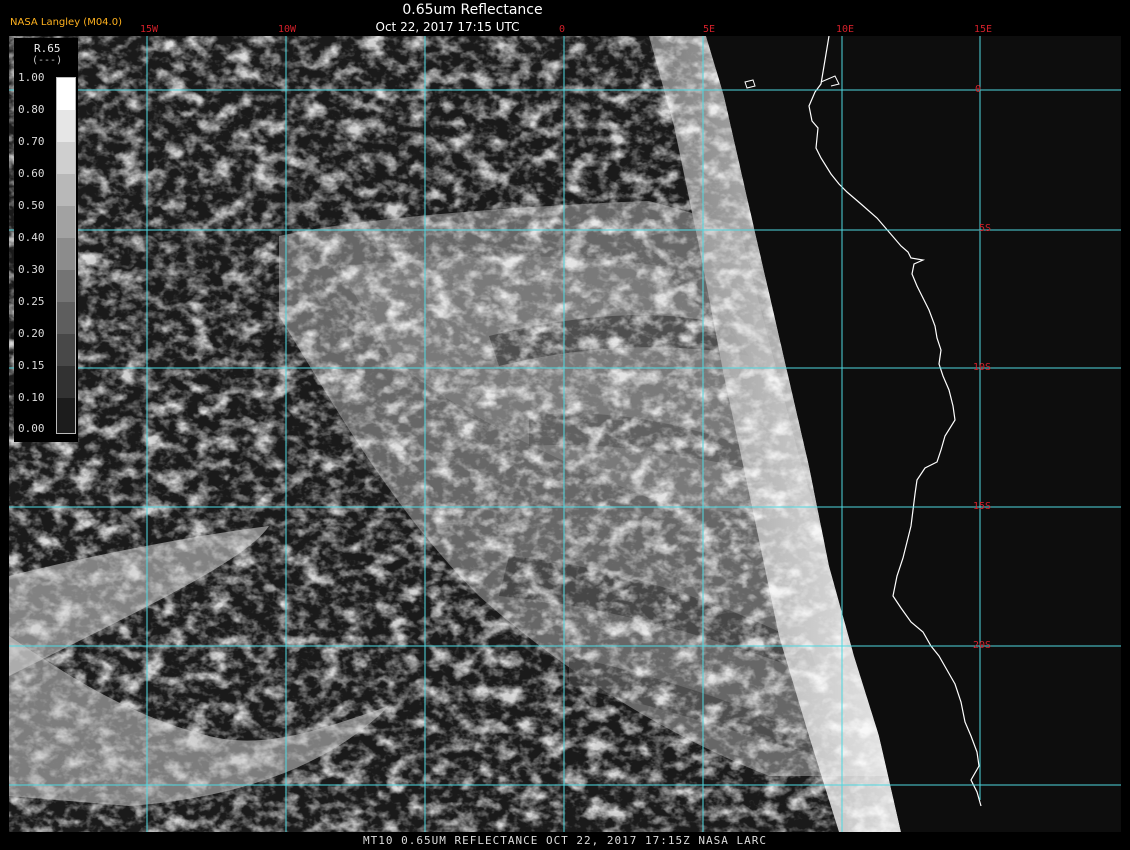 The image size is (1130, 850). I want to click on legend-tick: 0.60, so click(31, 173).